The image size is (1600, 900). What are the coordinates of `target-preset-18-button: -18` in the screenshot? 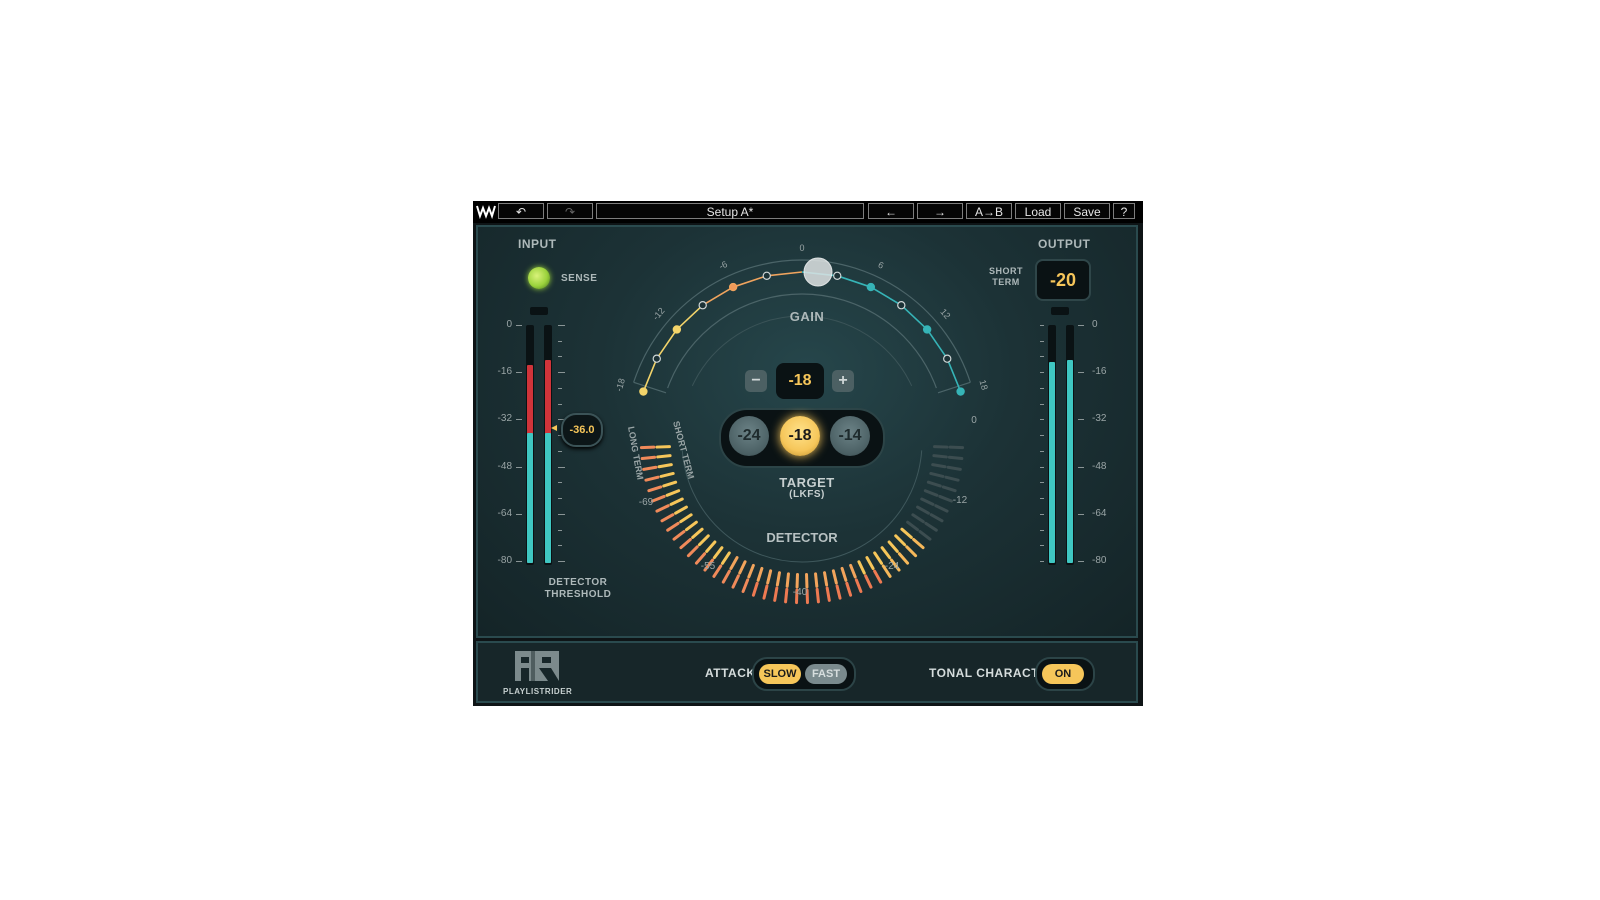 It's located at (800, 436).